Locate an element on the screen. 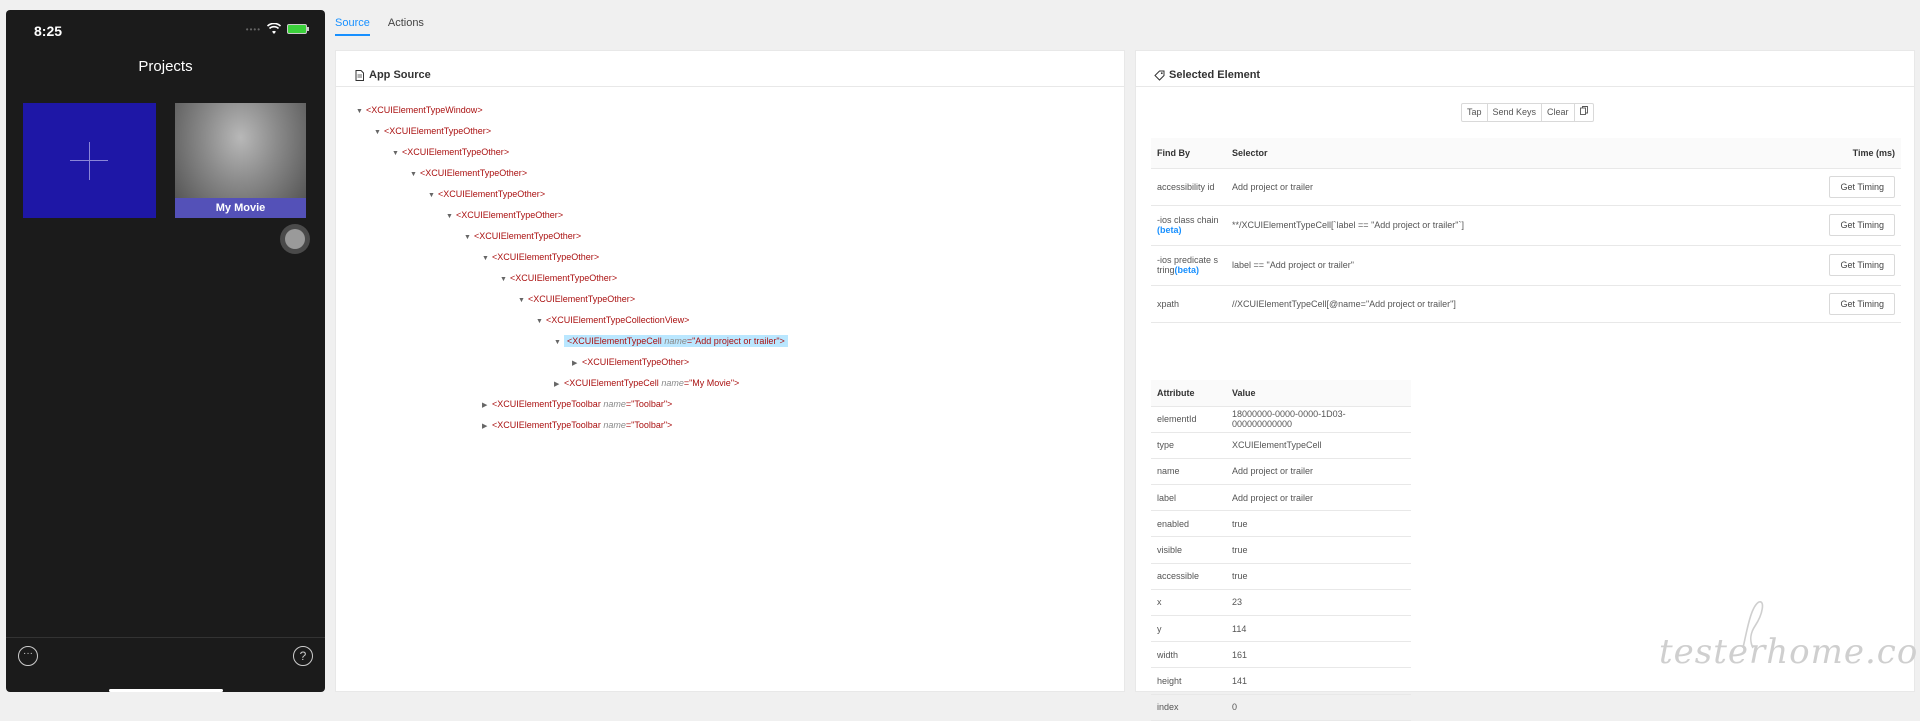 This screenshot has height=721, width=1920. attribute-value: true is located at coordinates (1318, 524).